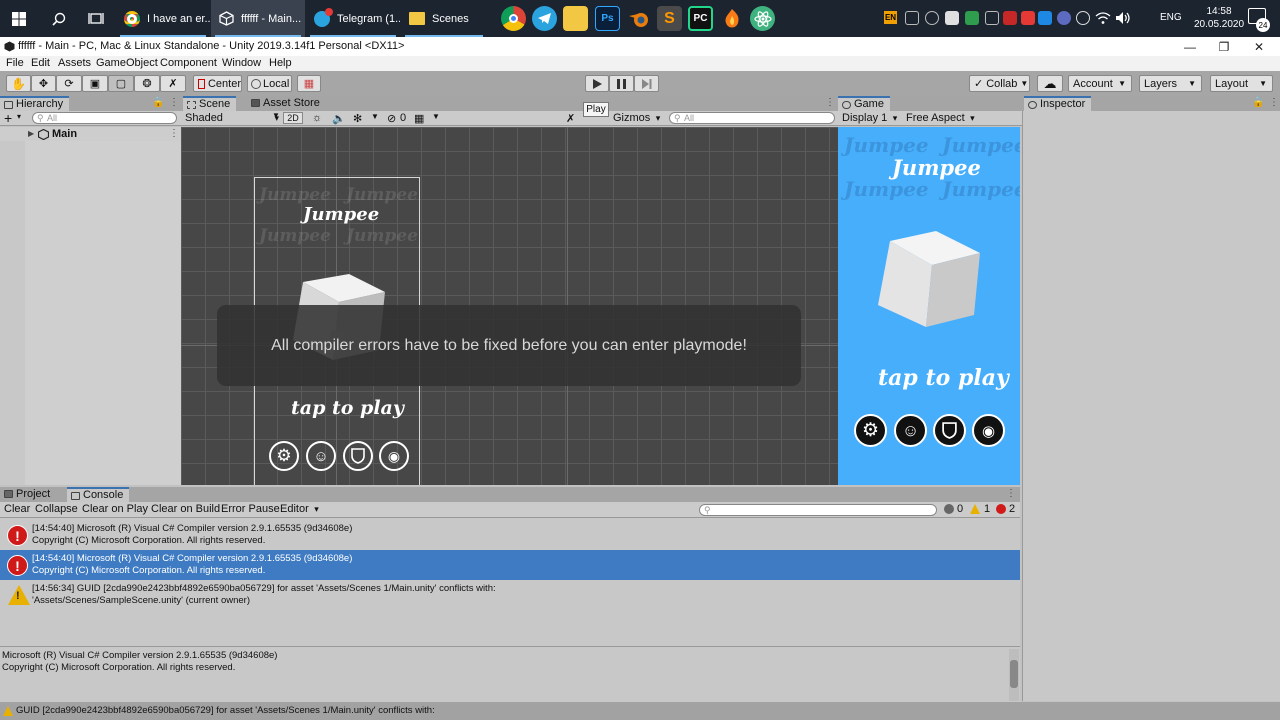 Image resolution: width=1280 pixels, height=720 pixels. Describe the element at coordinates (31, 133) in the screenshot. I see `expand-arrow-icon: ▶` at that location.